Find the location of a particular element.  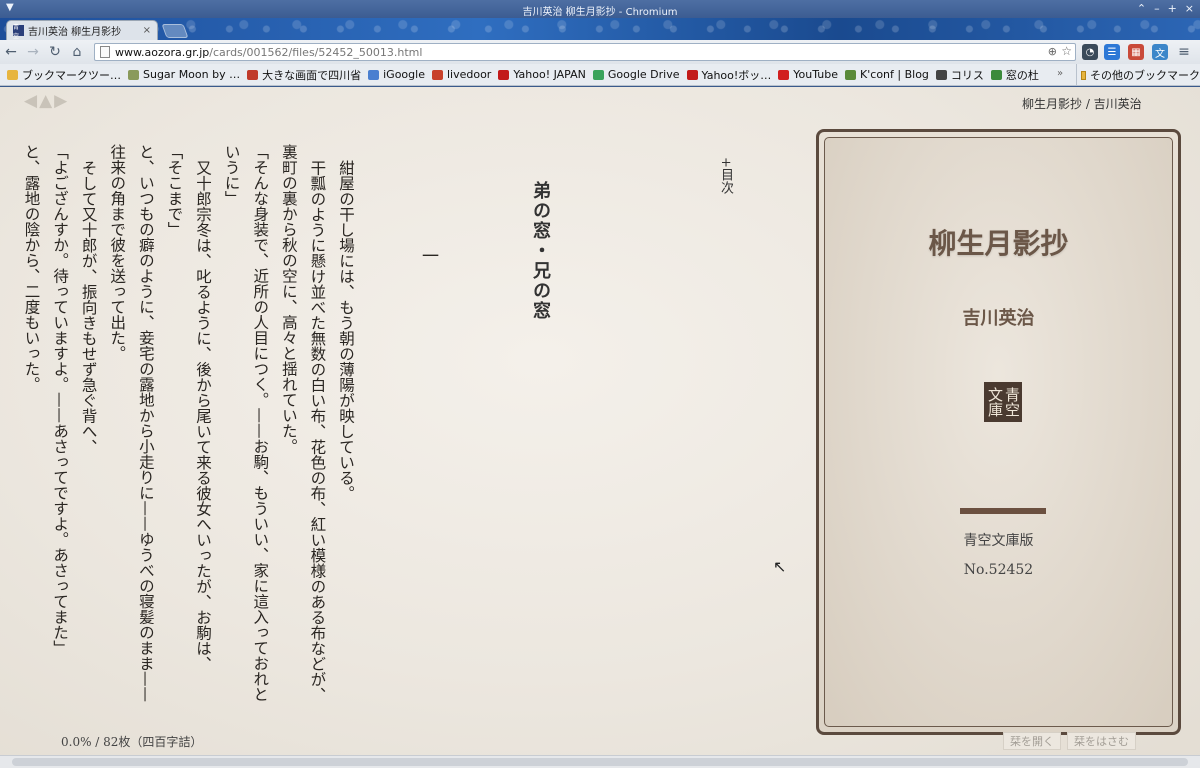

next-page-icon: ▶ is located at coordinates (60, 101).